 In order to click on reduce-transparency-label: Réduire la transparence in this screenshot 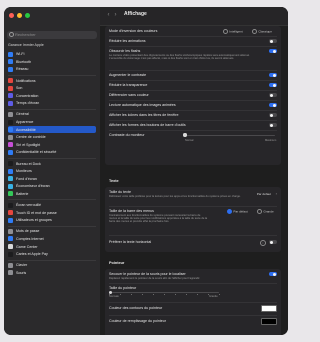, I will do `click(128, 85)`.